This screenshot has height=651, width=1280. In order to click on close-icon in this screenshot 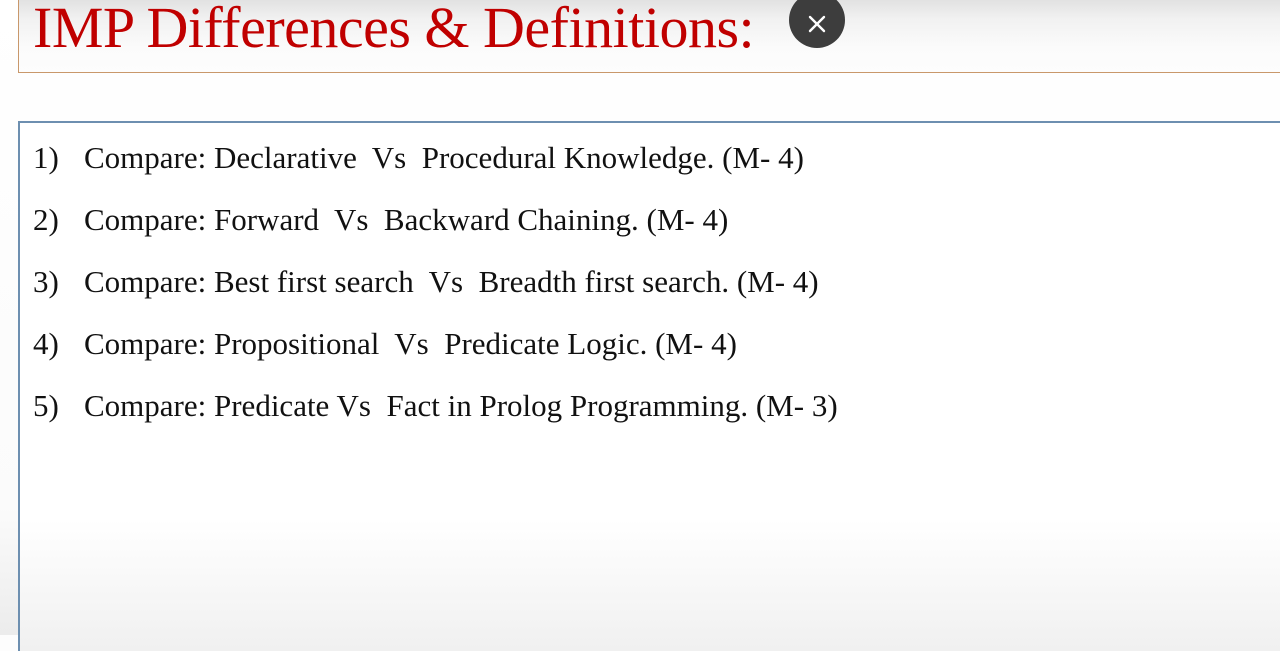, I will do `click(817, 24)`.